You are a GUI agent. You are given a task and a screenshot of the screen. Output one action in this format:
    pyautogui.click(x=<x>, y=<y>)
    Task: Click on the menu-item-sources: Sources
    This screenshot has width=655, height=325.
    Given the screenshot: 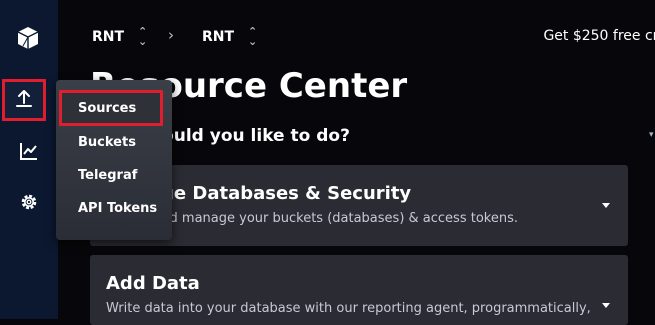 What is the action you would take?
    pyautogui.click(x=107, y=108)
    